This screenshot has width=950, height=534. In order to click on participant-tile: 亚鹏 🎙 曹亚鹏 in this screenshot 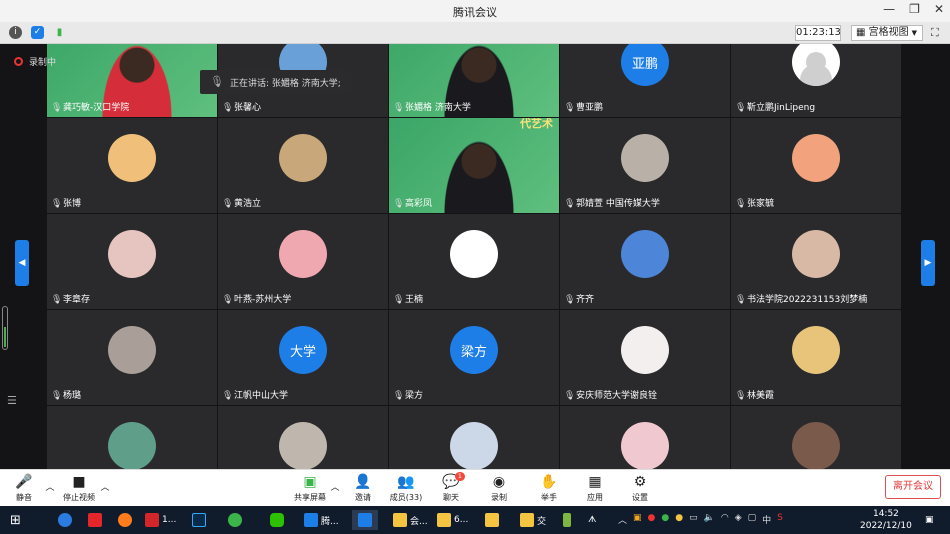, I will do `click(645, 80)`.